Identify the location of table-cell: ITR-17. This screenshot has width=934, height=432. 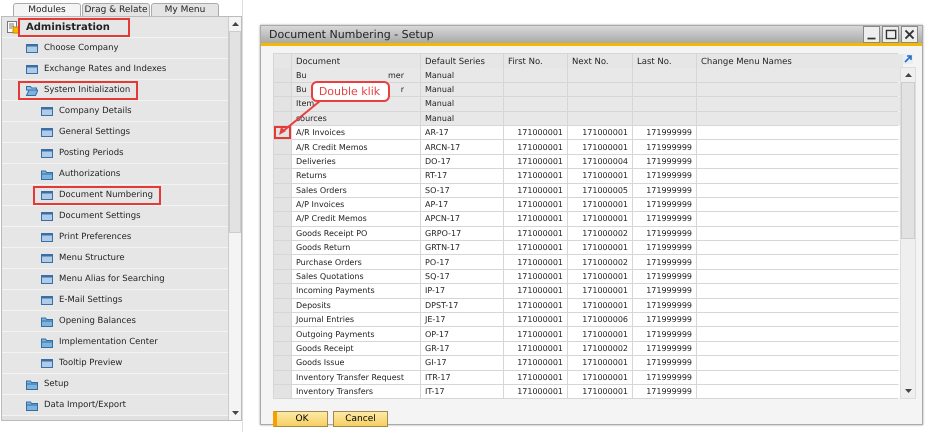
(462, 377).